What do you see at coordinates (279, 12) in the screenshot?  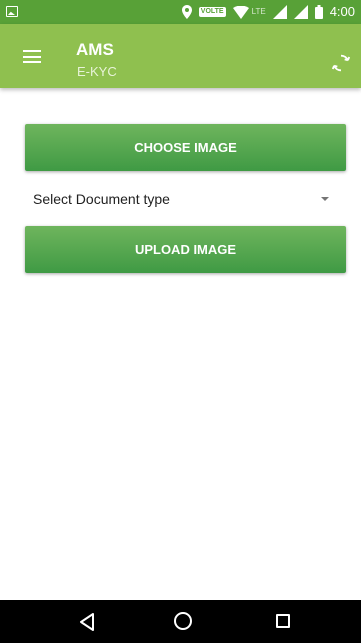 I see `signal-icon` at bounding box center [279, 12].